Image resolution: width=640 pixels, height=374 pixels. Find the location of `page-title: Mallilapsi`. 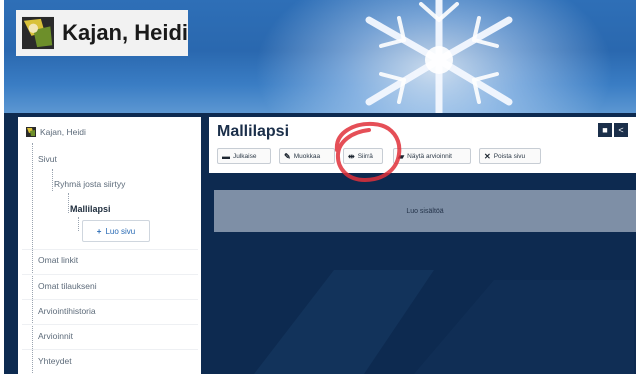

page-title: Mallilapsi is located at coordinates (253, 131).